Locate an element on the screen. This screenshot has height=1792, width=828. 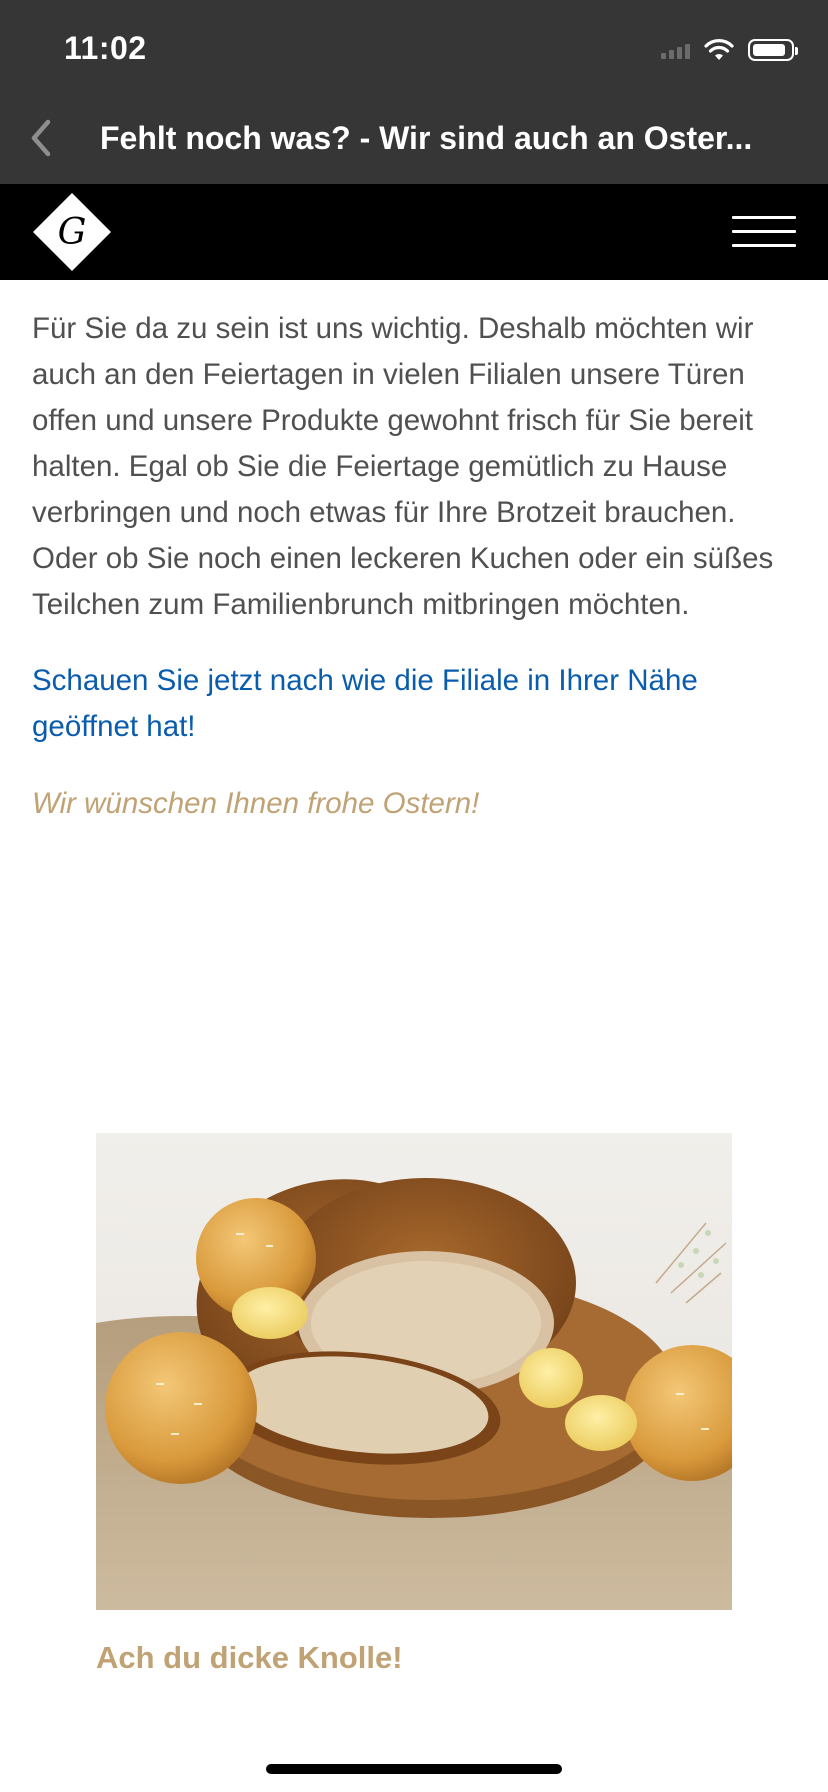
logo: G is located at coordinates (72, 232).